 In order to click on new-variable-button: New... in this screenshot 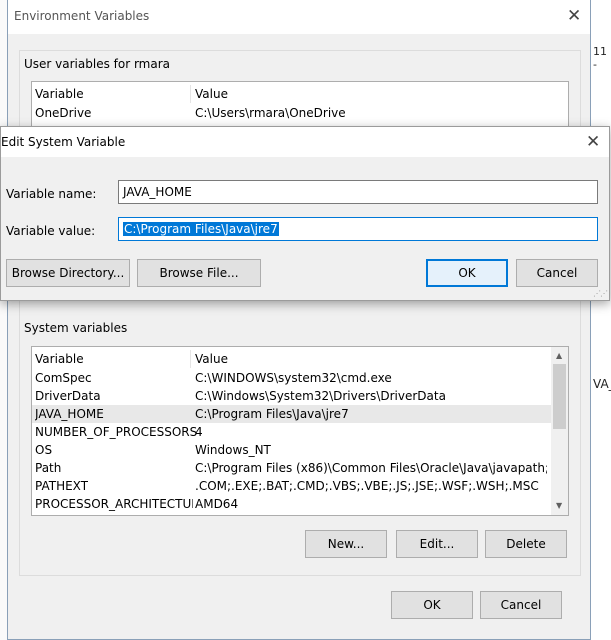, I will do `click(346, 544)`.